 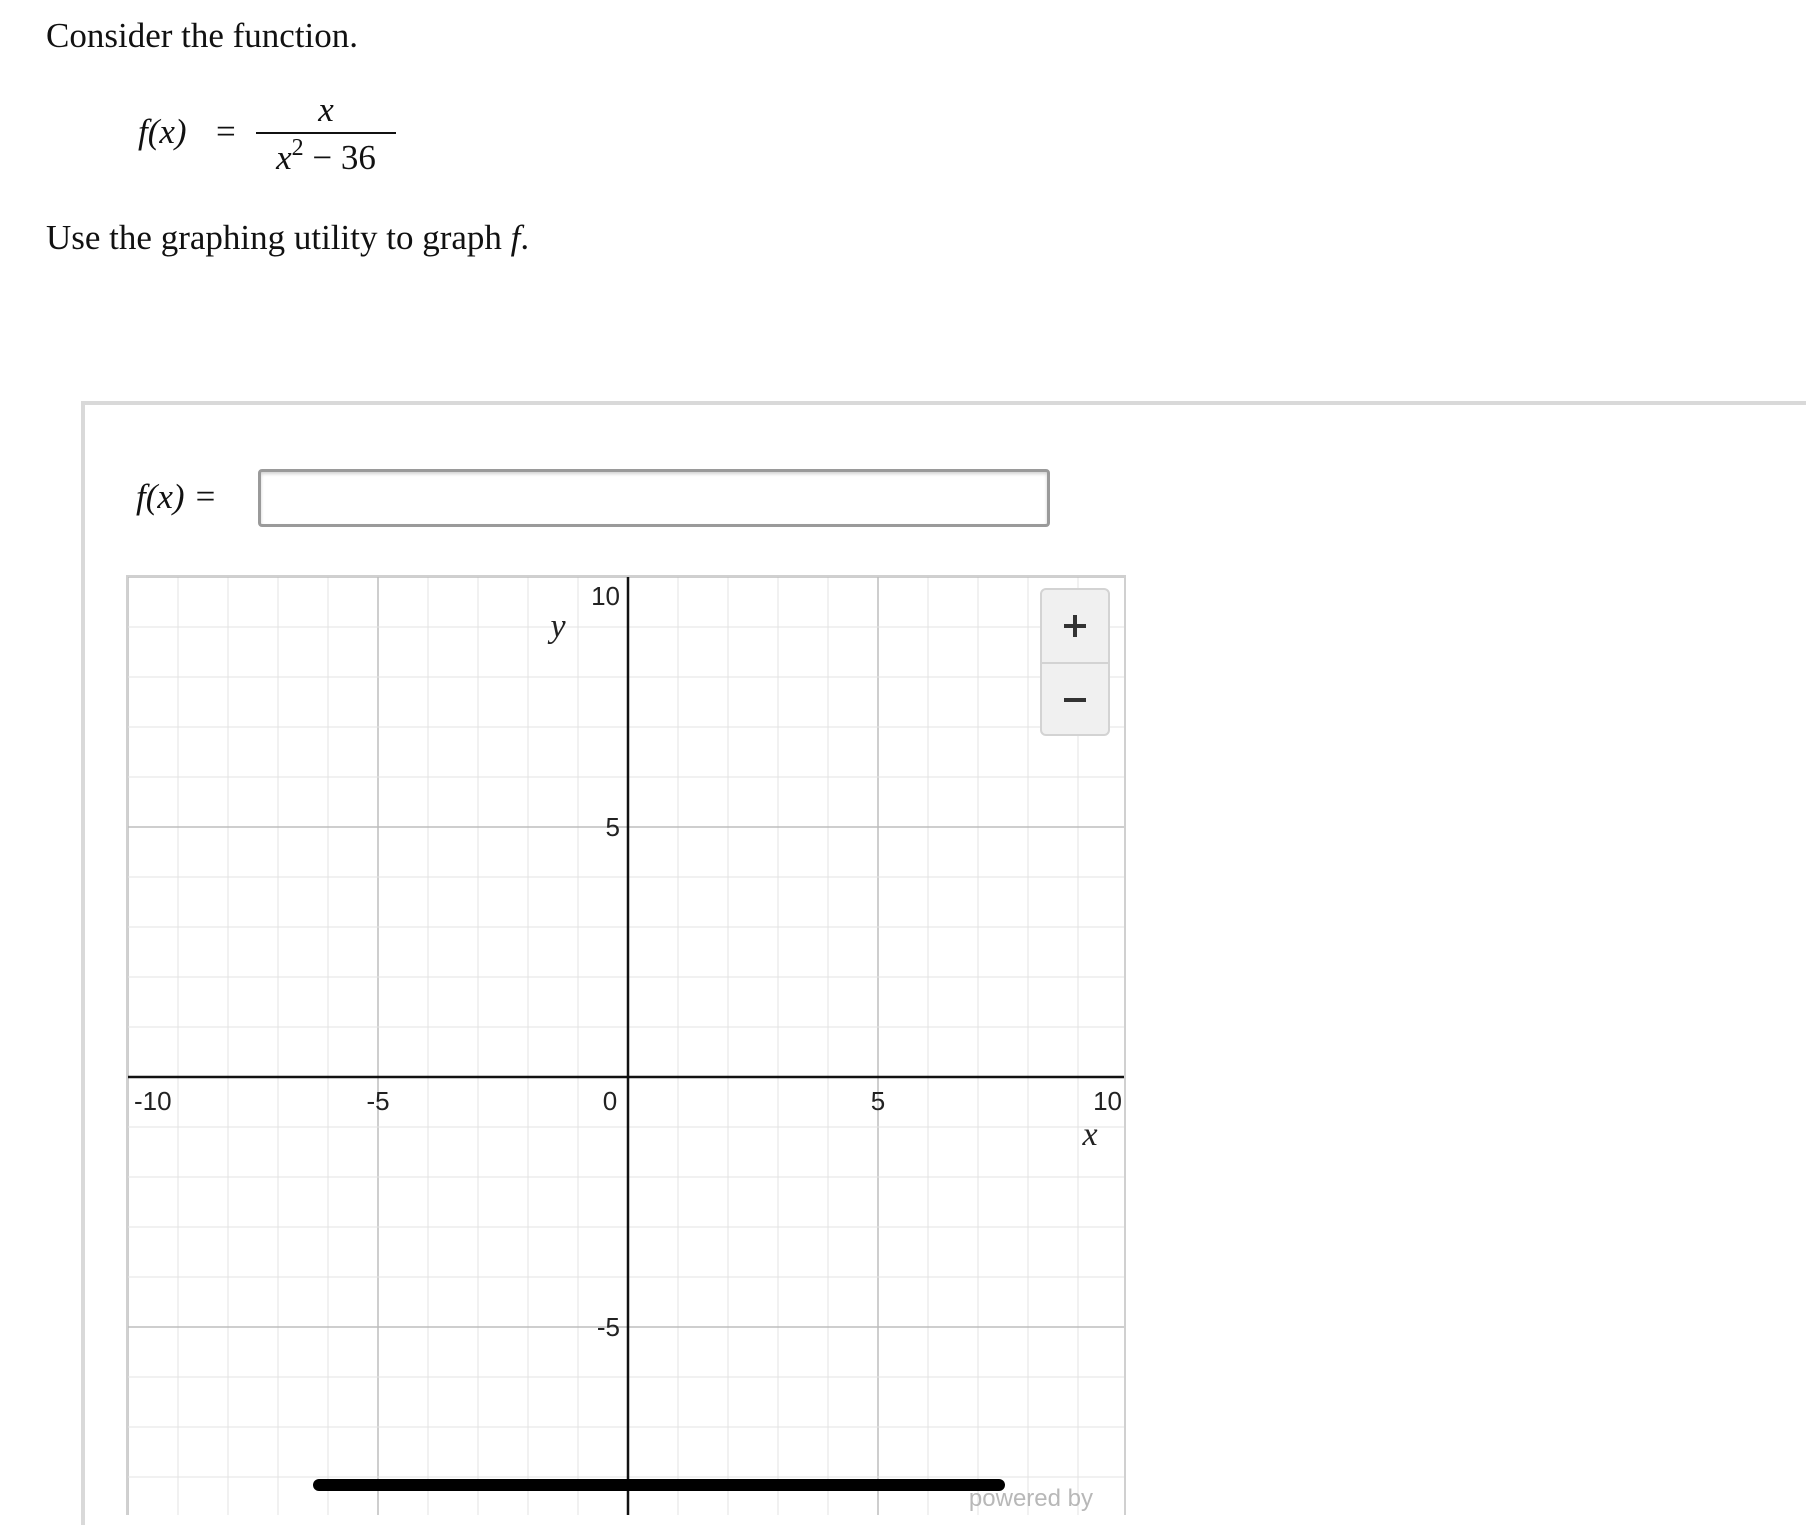 I want to click on instruction-prefix: Use the graphing utility to graph, so click(x=278, y=237).